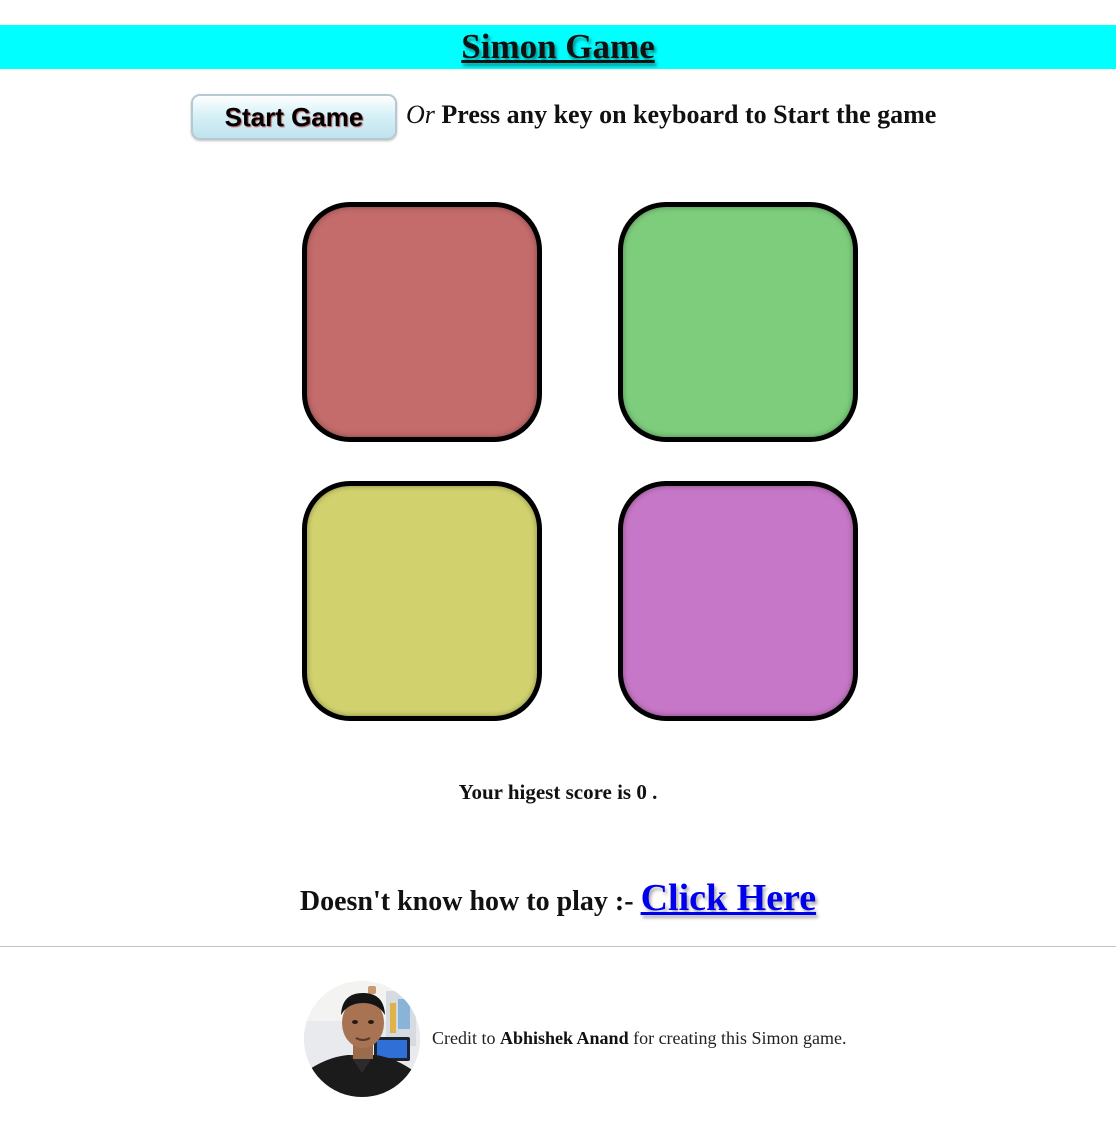  I want to click on start-game-button: Start Game, so click(294, 117).